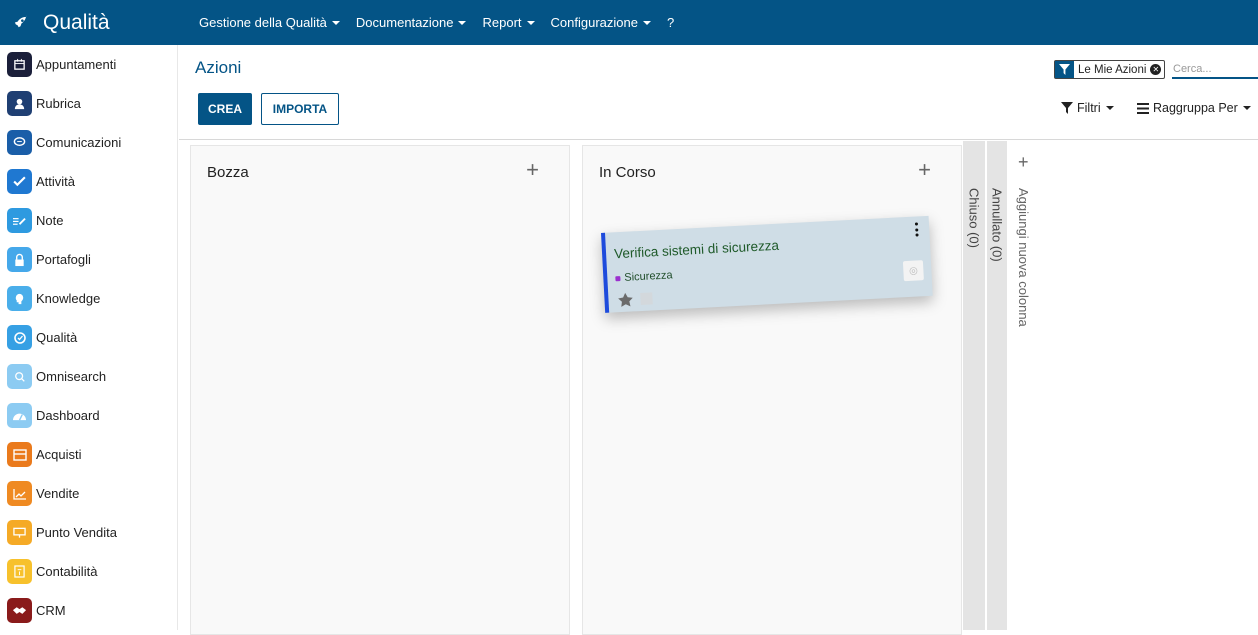  What do you see at coordinates (1143, 108) in the screenshot?
I see `bars-icon` at bounding box center [1143, 108].